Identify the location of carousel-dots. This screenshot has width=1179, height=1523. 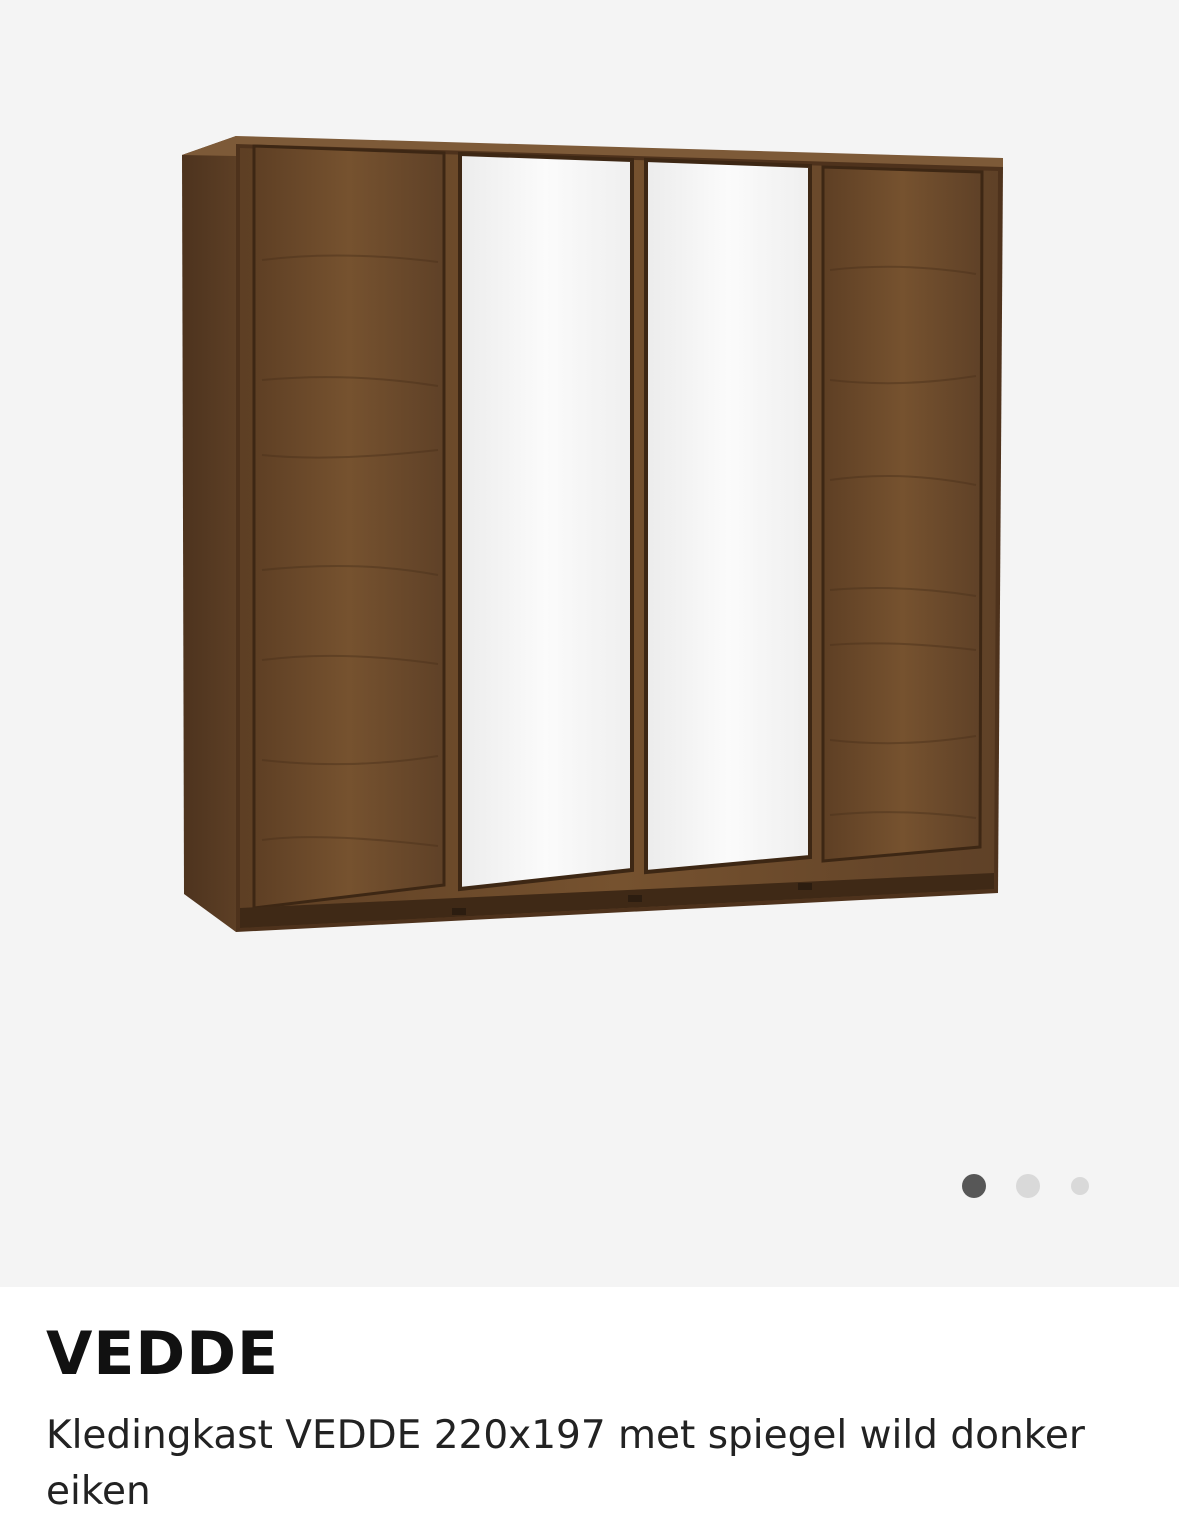
(1025, 1186).